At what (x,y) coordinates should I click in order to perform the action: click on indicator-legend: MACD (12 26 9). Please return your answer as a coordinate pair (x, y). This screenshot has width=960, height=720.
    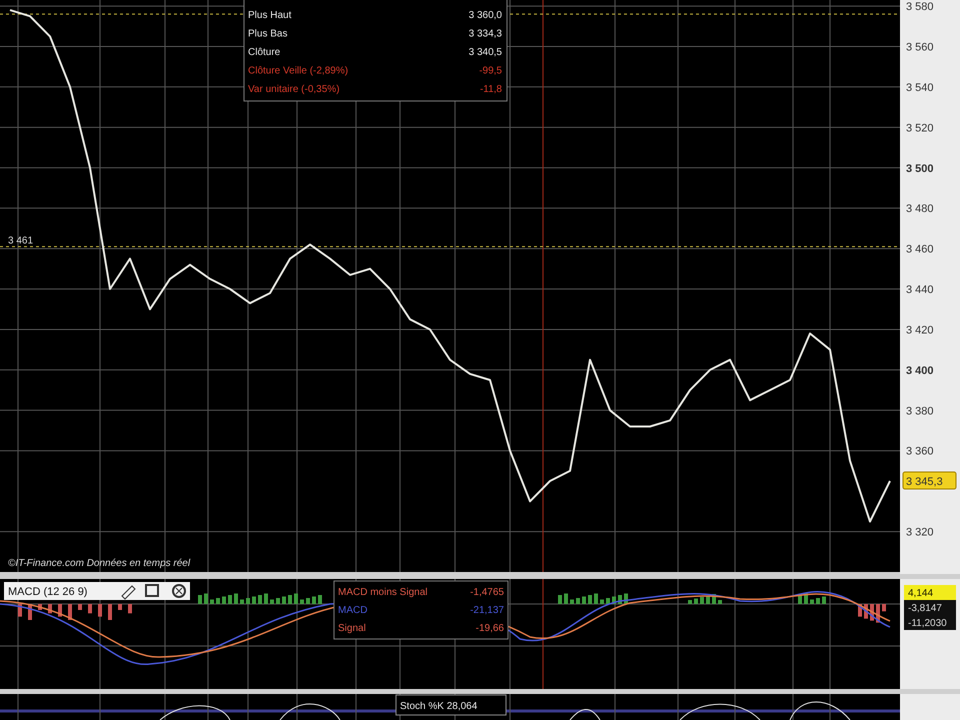
    Looking at the image, I should click on (97, 591).